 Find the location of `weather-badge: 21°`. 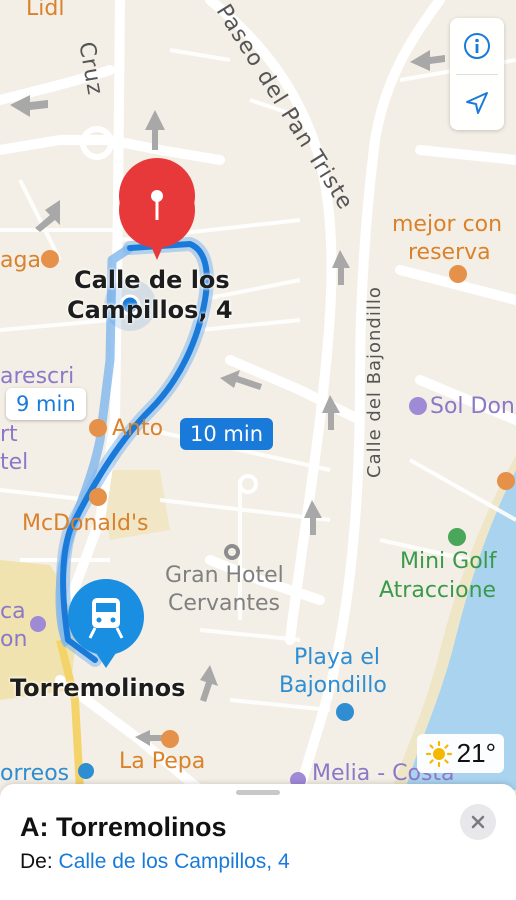

weather-badge: 21° is located at coordinates (460, 753).